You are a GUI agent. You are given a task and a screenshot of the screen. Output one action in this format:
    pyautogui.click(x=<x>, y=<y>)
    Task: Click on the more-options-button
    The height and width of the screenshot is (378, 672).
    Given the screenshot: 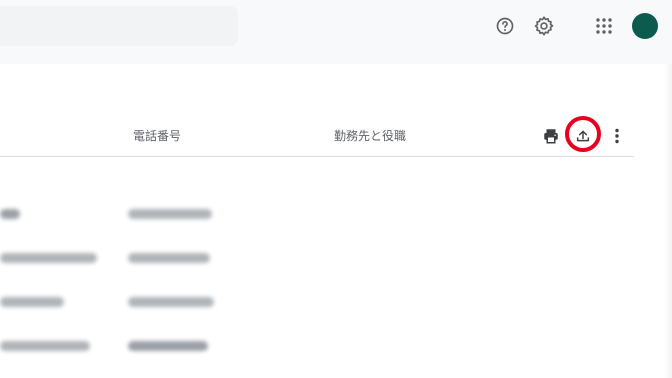 What is the action you would take?
    pyautogui.click(x=617, y=136)
    